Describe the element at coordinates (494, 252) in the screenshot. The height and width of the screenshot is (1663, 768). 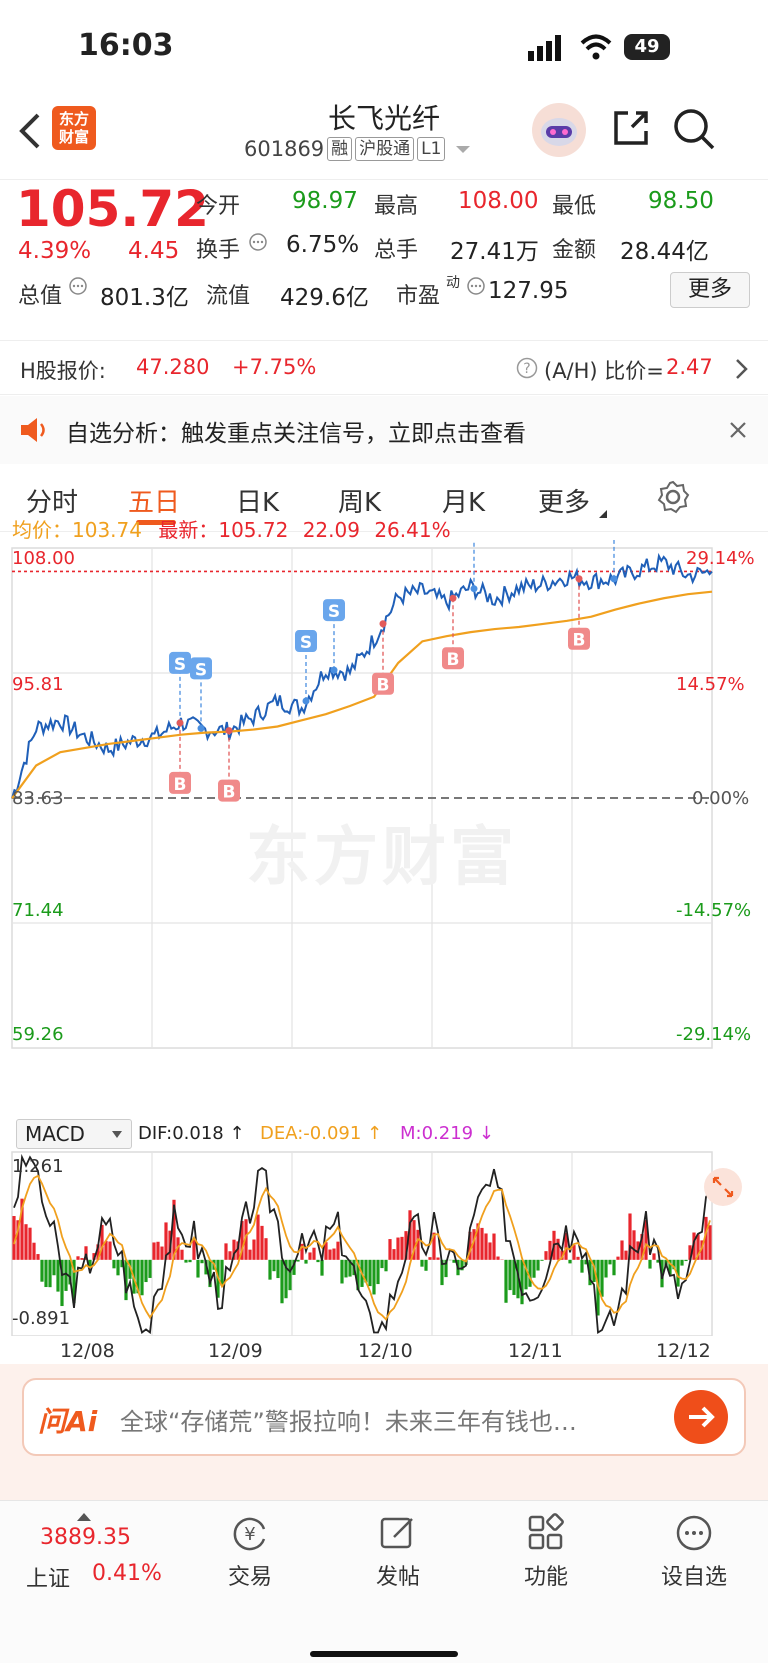
I see `volume-value: 27.41万` at that location.